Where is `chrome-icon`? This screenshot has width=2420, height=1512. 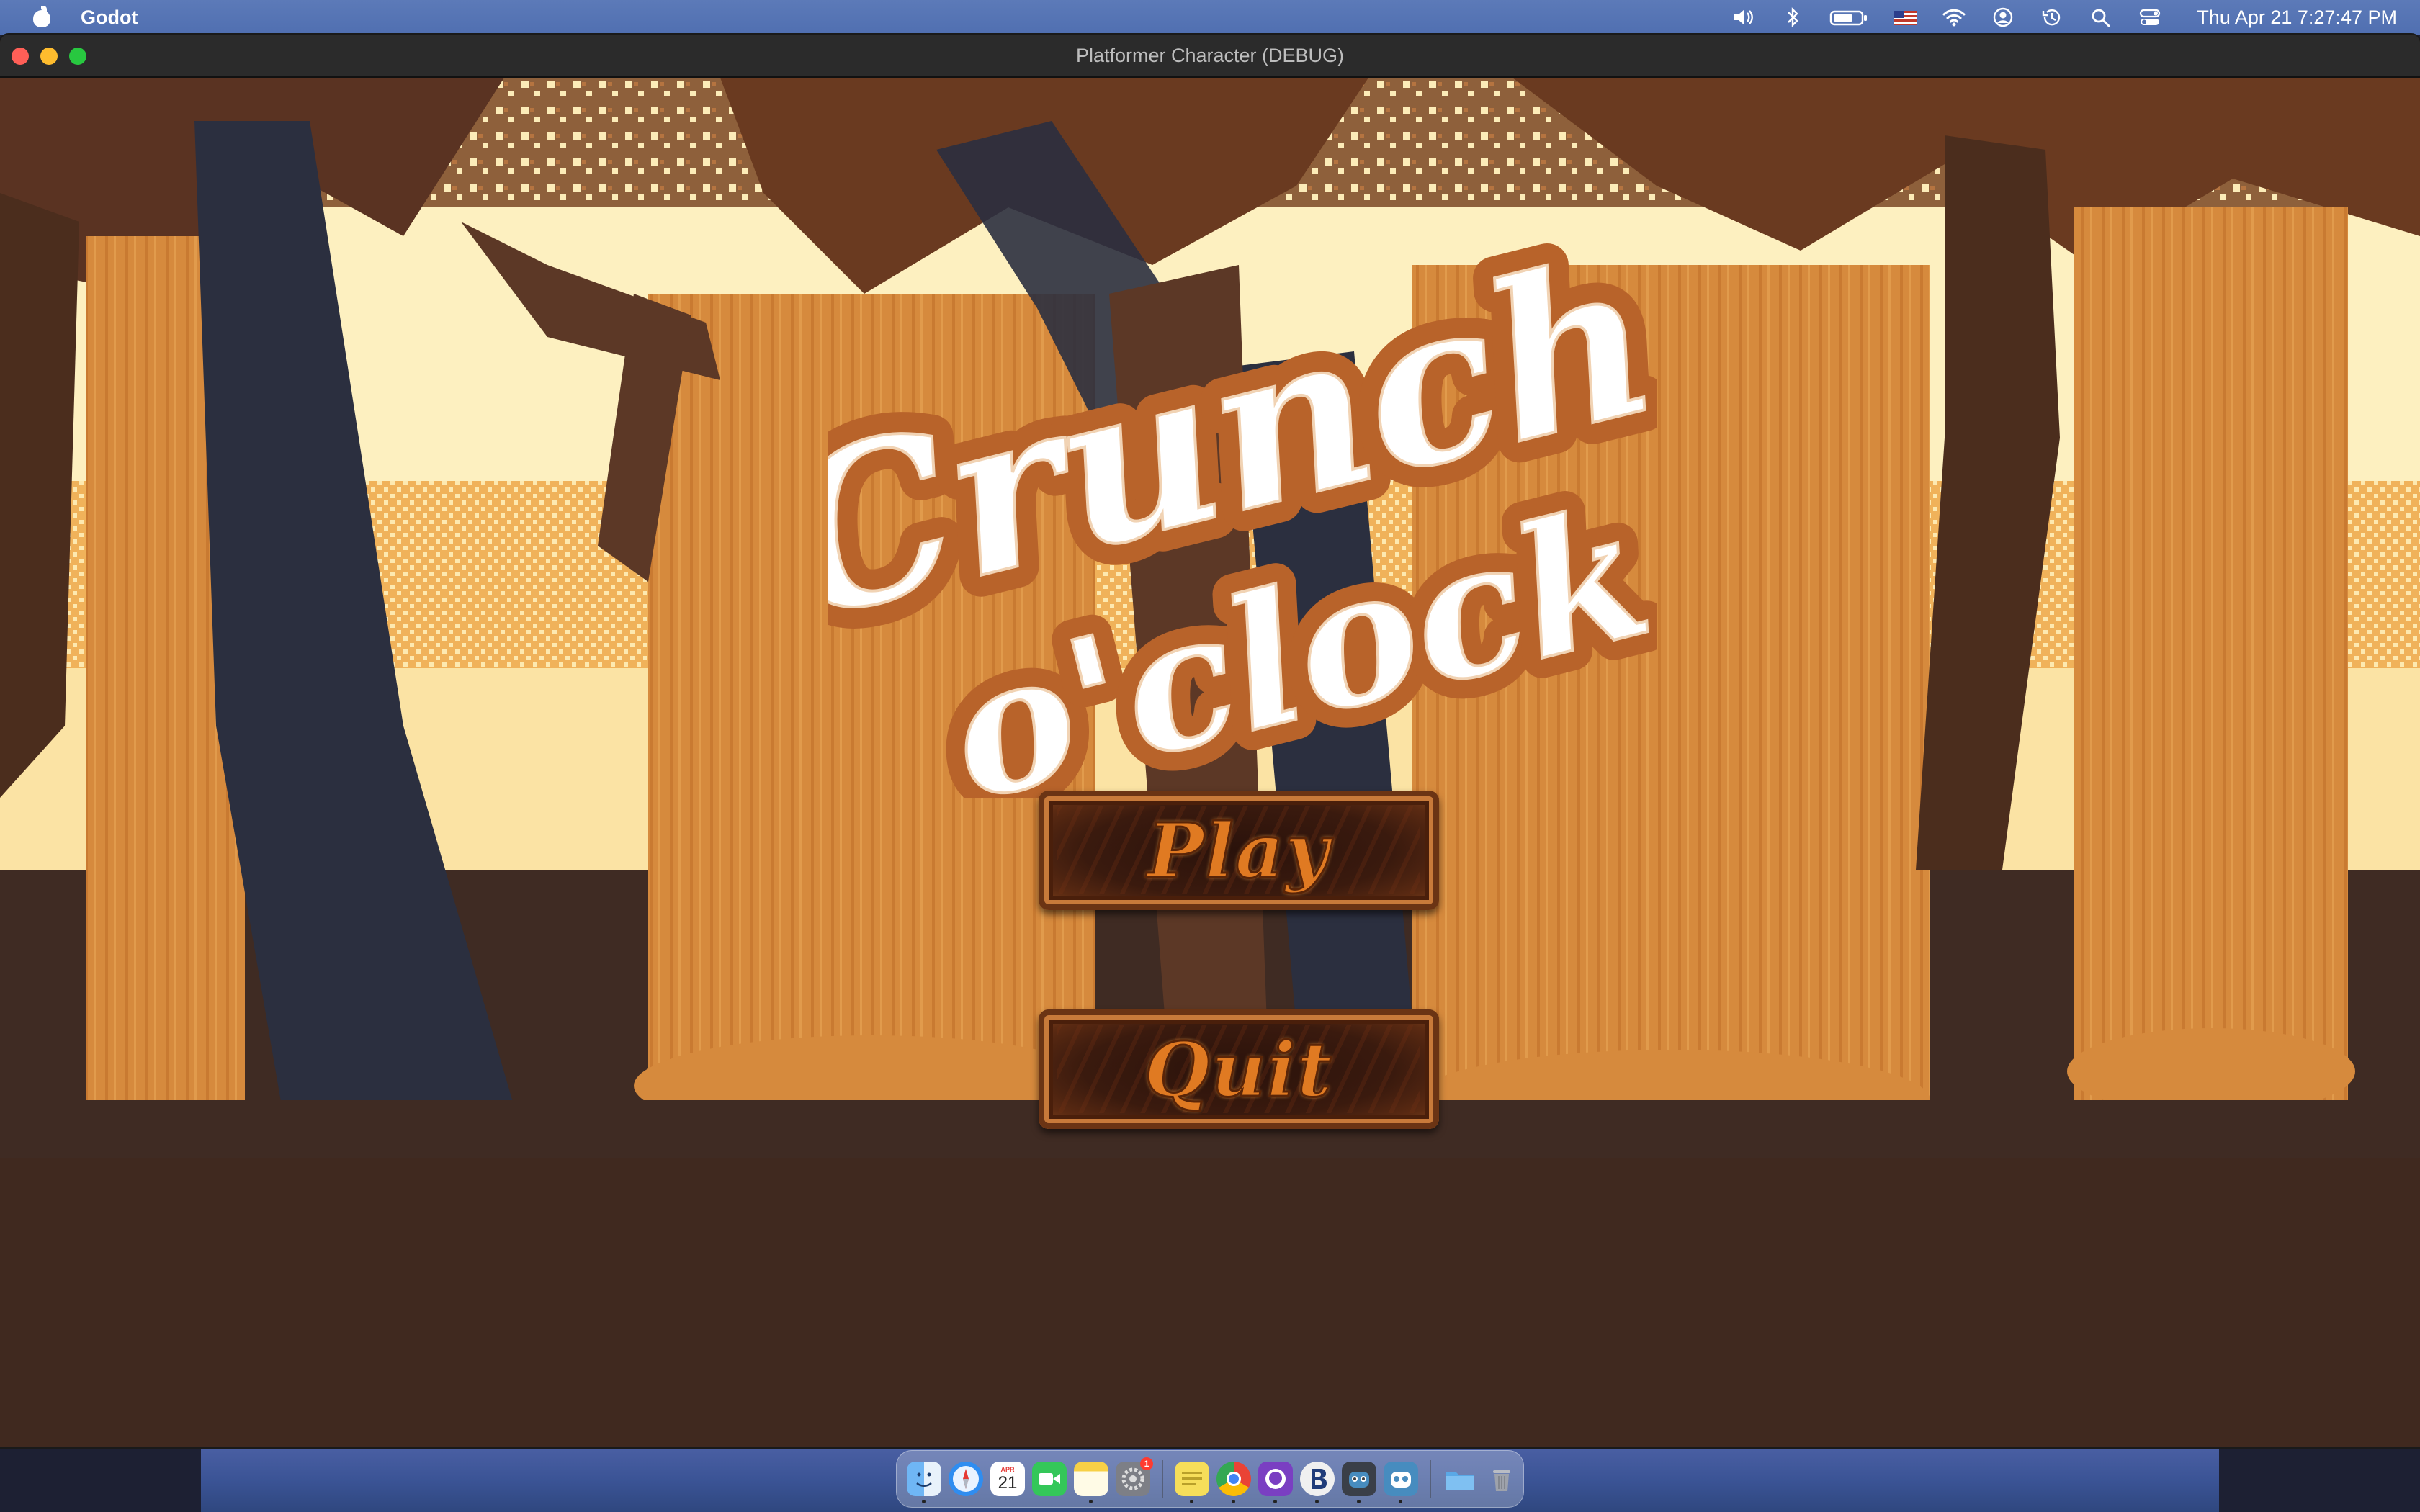
chrome-icon is located at coordinates (1233, 1482).